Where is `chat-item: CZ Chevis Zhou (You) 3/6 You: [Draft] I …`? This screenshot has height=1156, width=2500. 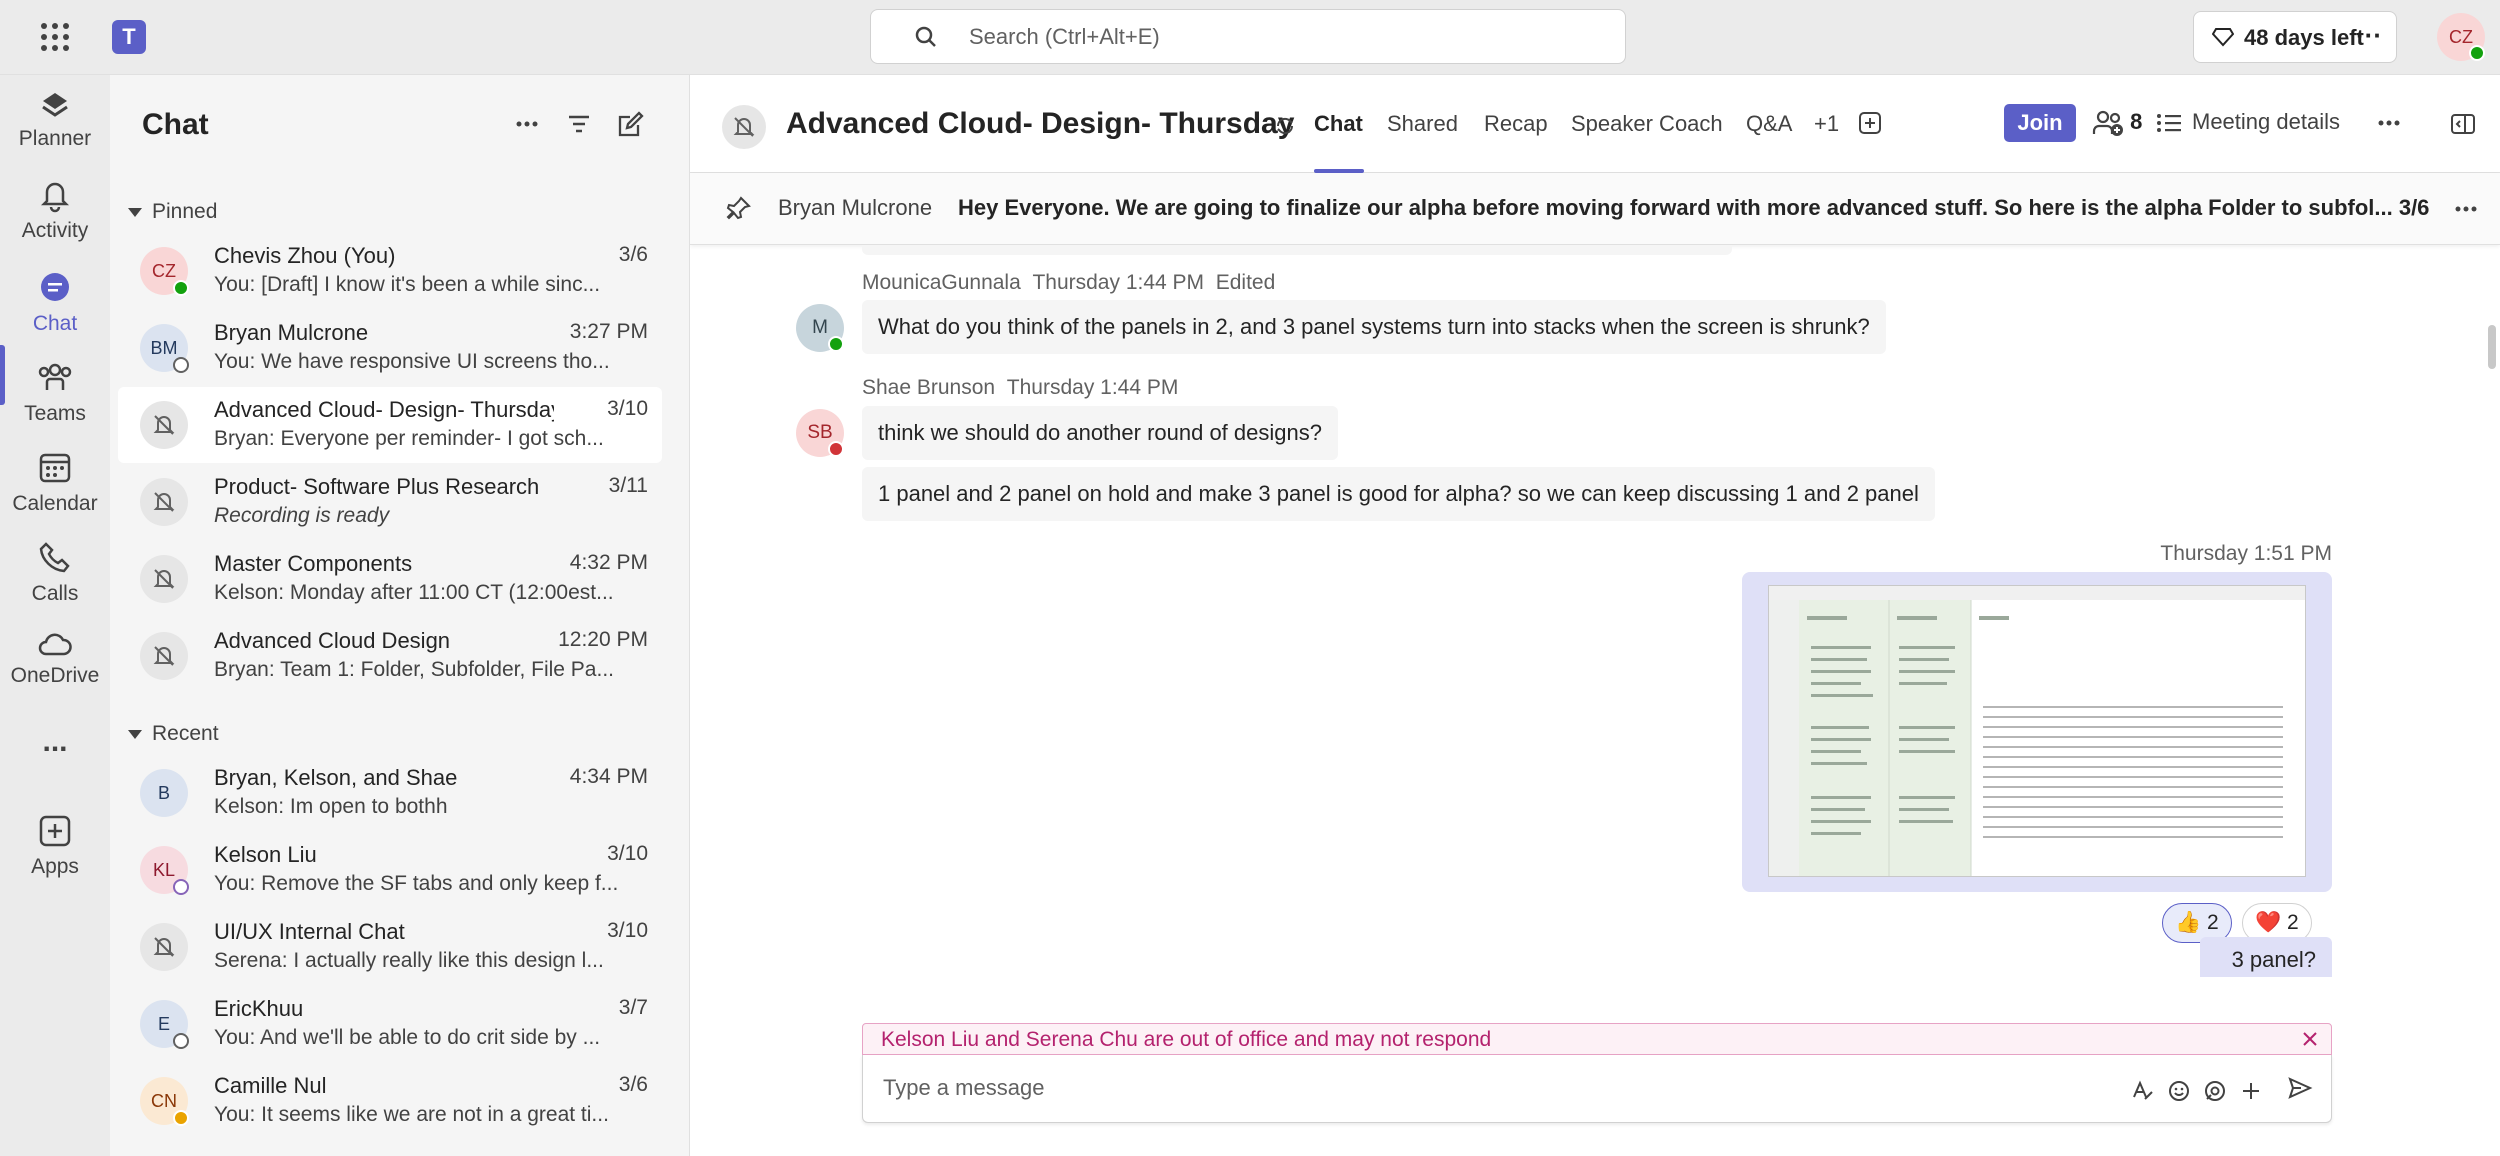 chat-item: CZ Chevis Zhou (You) 3/6 You: [Draft] I … is located at coordinates (390, 271).